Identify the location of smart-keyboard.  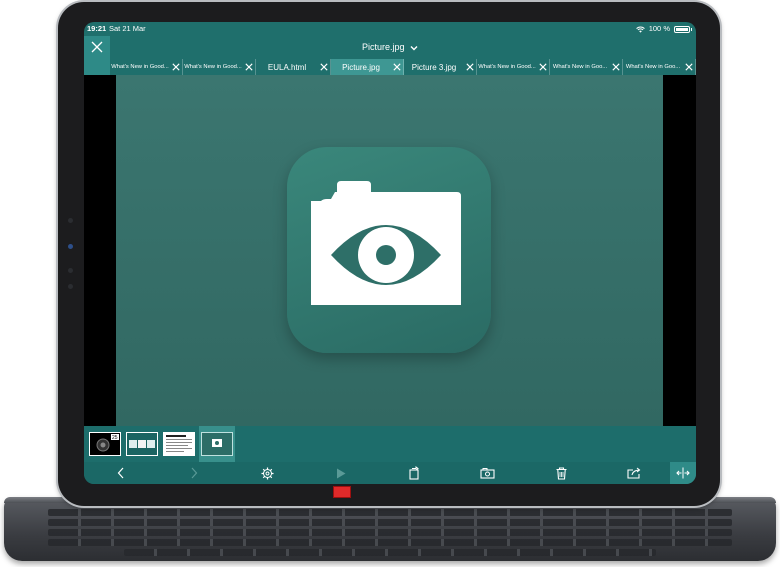
(390, 529).